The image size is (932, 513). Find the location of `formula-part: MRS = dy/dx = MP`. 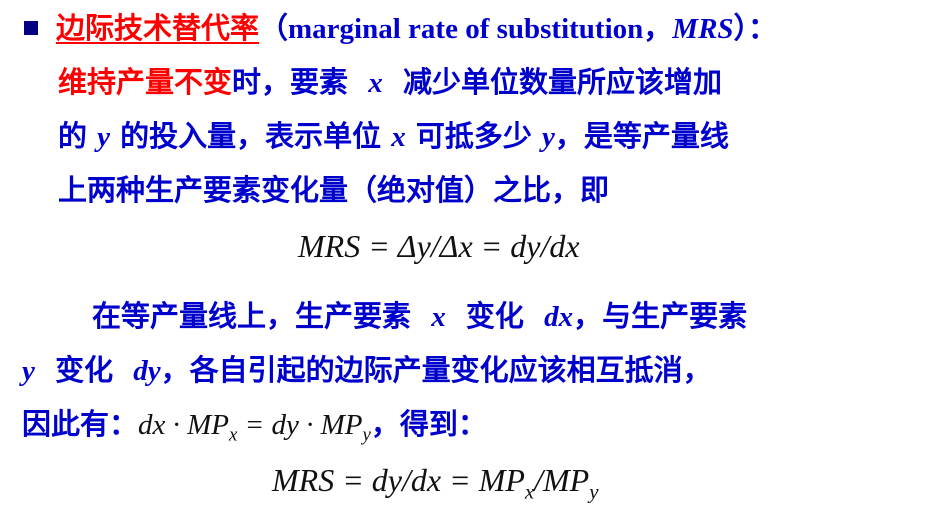

formula-part: MRS = dy/dx = MP is located at coordinates (398, 480).